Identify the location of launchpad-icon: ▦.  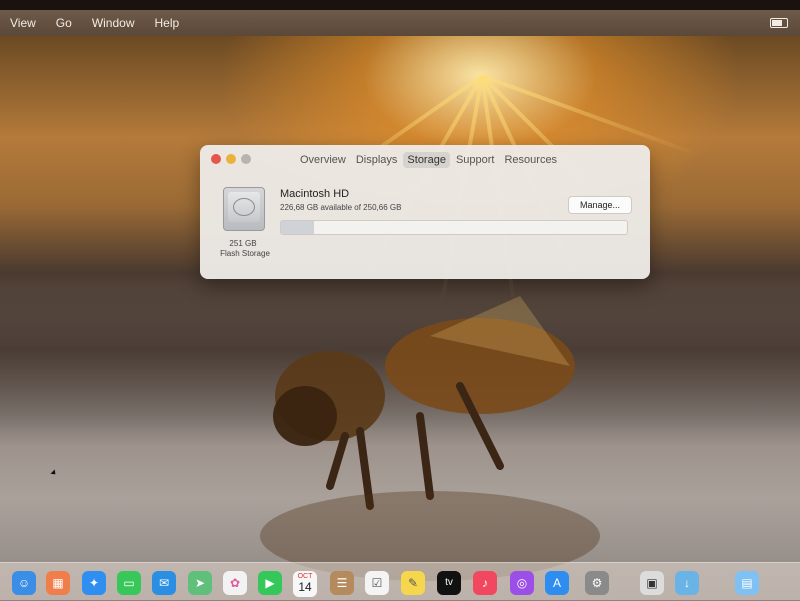
(58, 583).